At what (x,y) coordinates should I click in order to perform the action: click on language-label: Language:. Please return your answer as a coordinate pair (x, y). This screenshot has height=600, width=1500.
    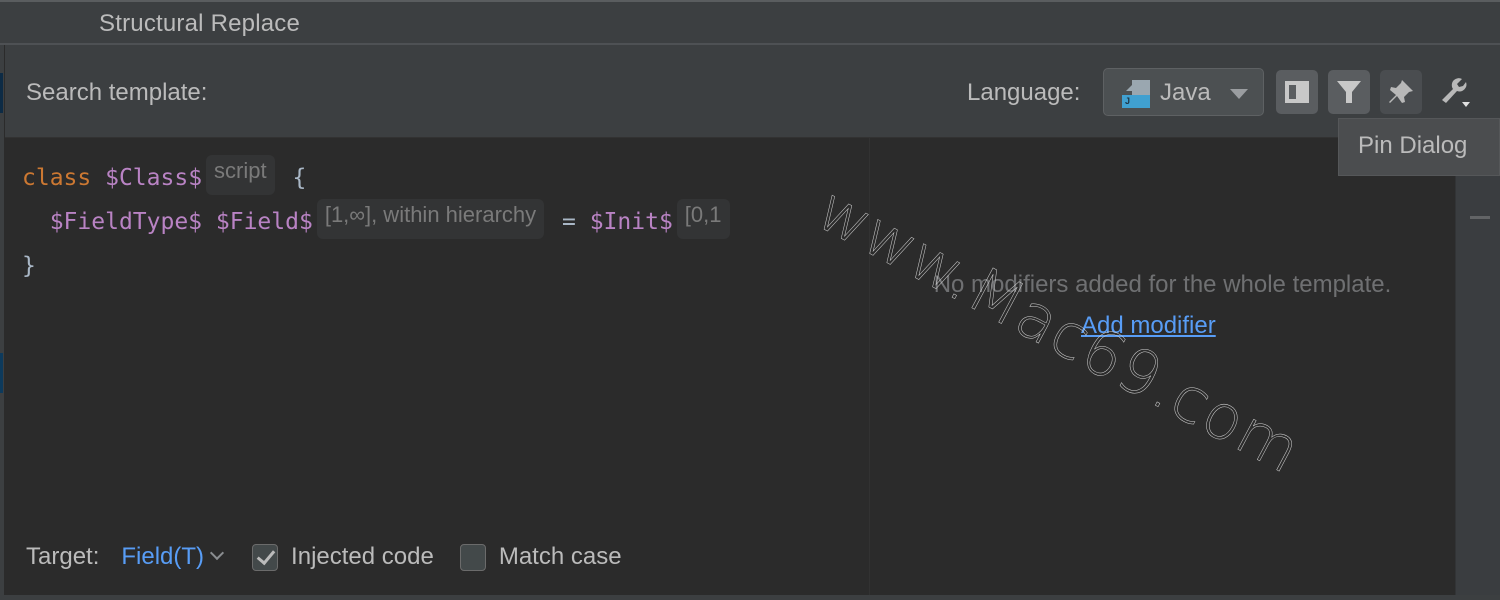
    Looking at the image, I should click on (1024, 92).